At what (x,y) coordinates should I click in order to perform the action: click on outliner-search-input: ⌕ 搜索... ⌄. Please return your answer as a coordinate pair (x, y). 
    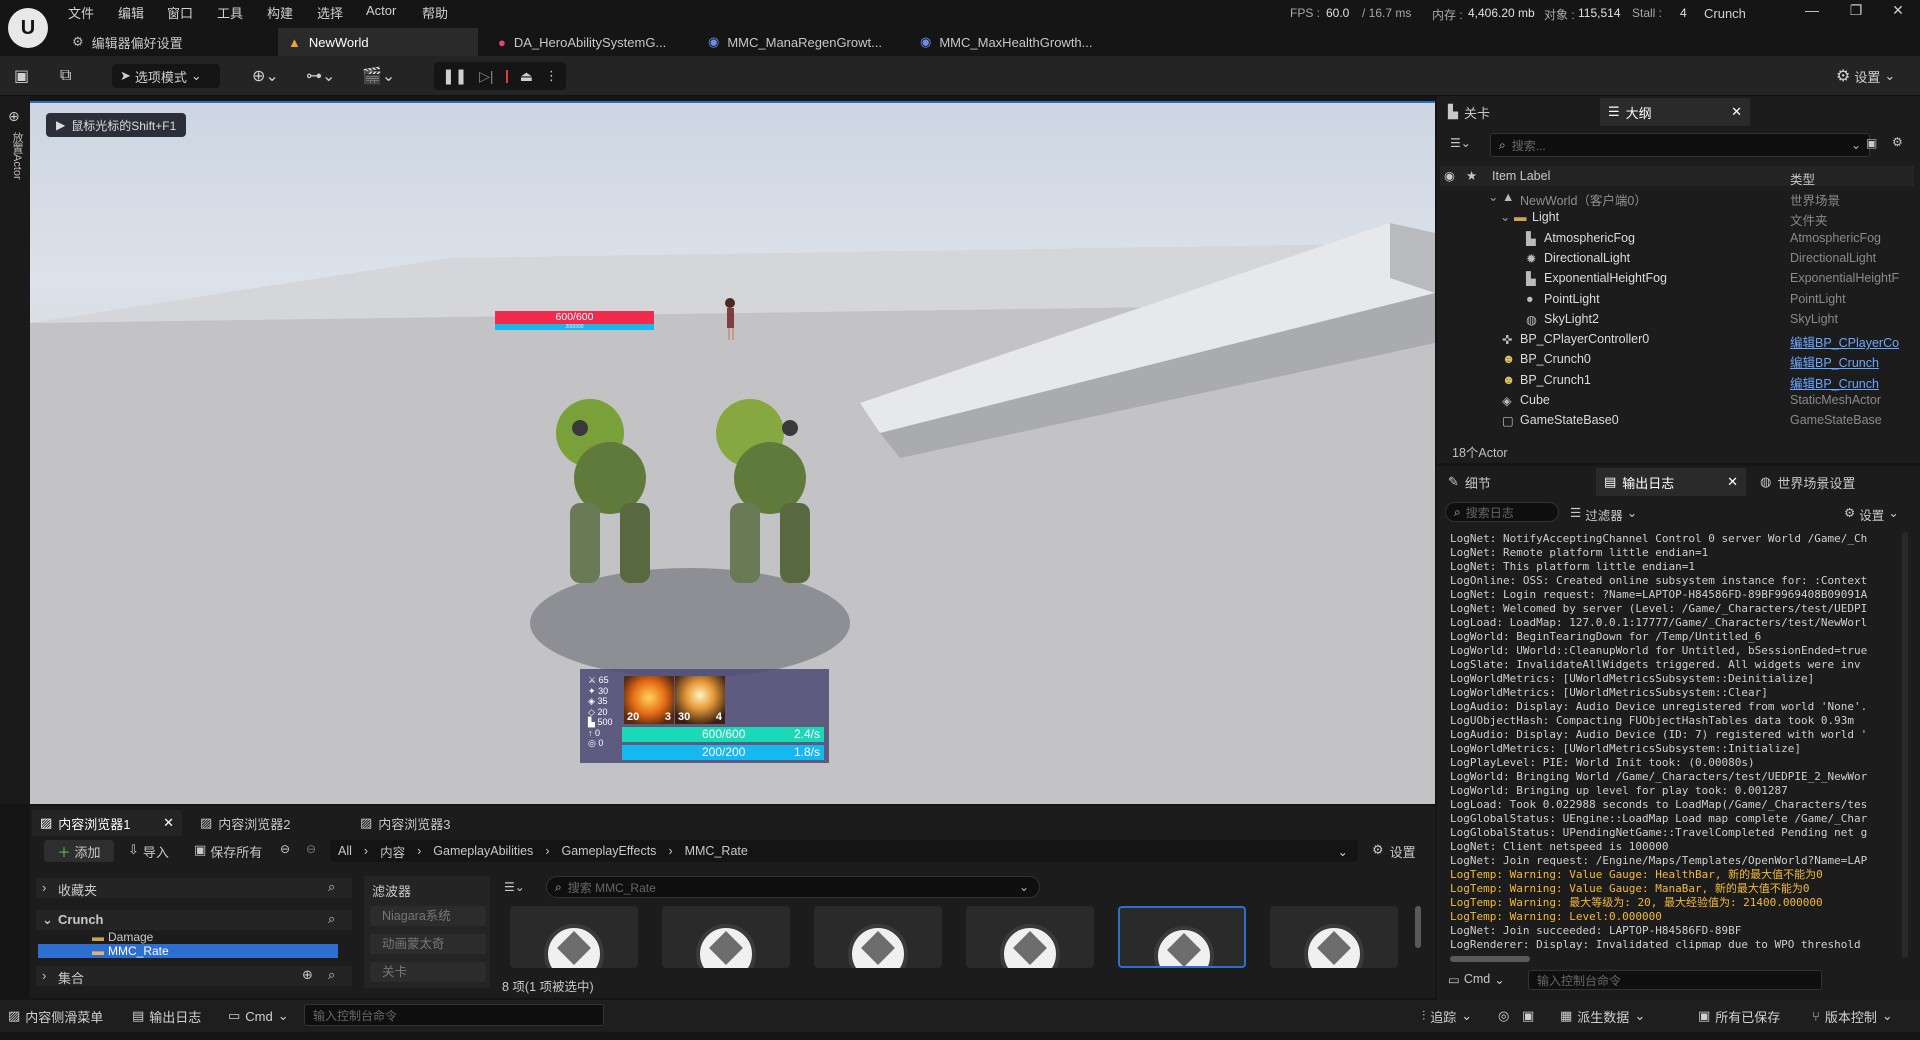
    Looking at the image, I should click on (1680, 145).